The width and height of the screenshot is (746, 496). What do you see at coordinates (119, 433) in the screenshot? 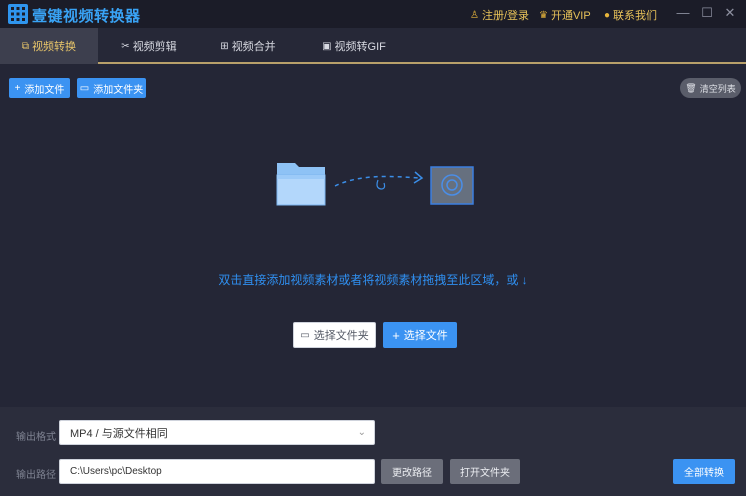
I see `output-format-value: MP4 / 与源文件相同` at bounding box center [119, 433].